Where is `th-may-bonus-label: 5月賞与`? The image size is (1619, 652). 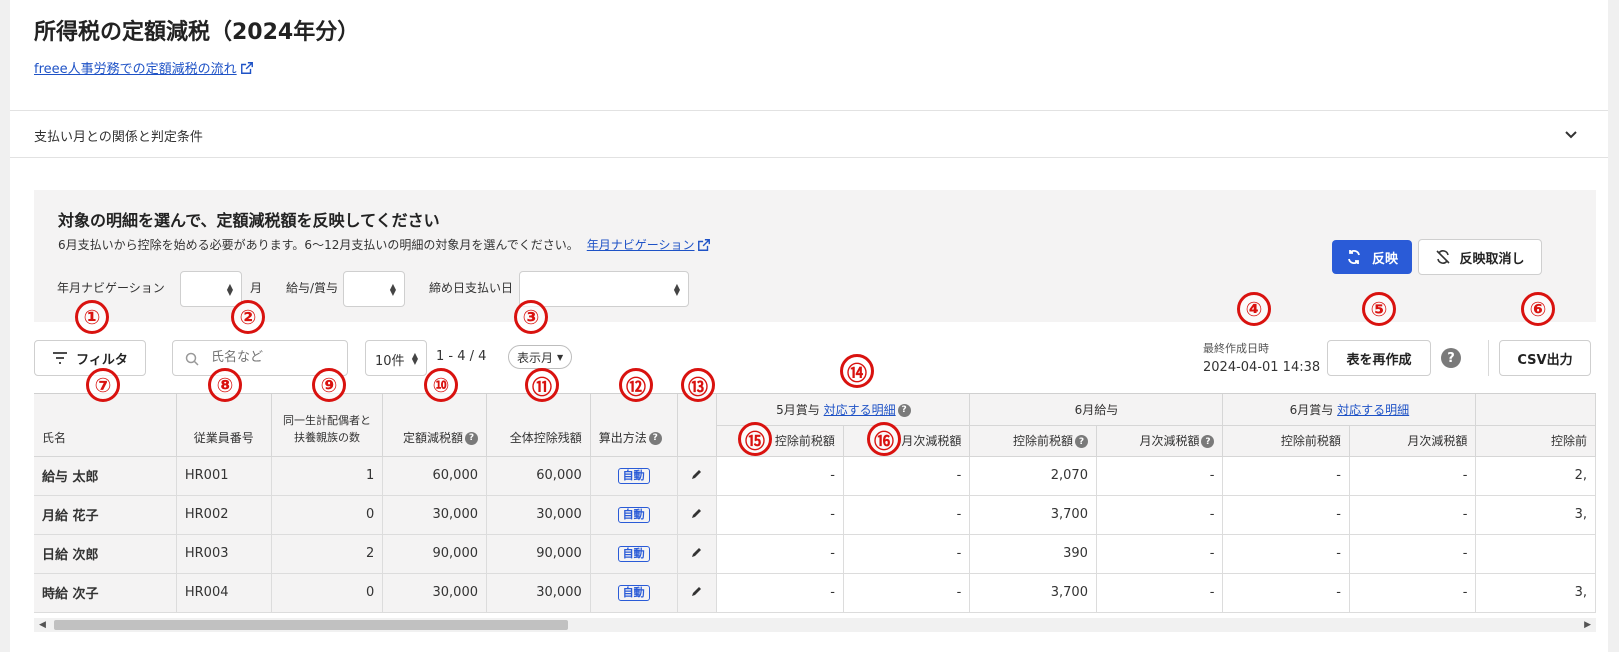 th-may-bonus-label: 5月賞与 is located at coordinates (798, 409).